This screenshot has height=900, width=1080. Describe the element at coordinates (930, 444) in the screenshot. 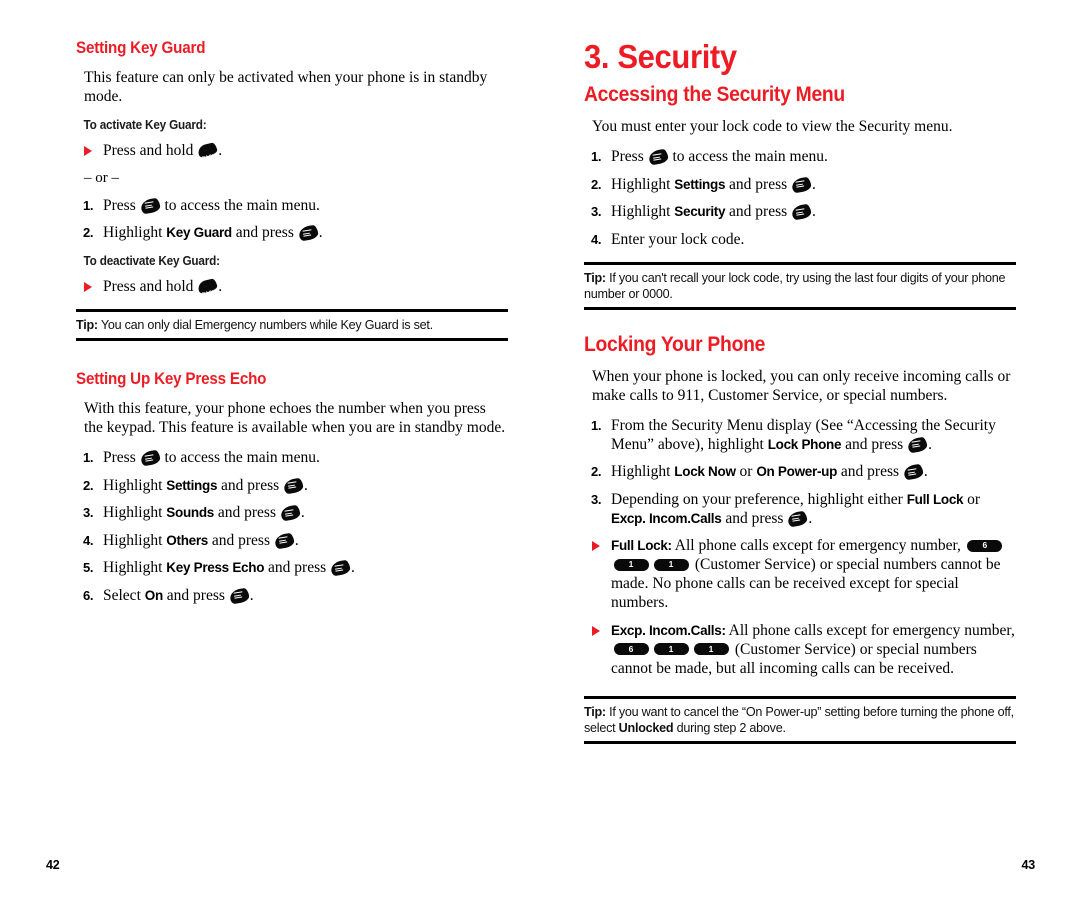

I see `step-text-end: .` at that location.